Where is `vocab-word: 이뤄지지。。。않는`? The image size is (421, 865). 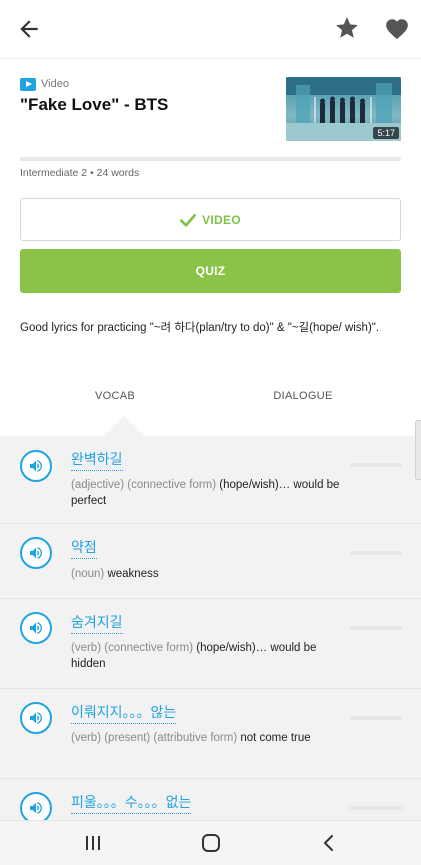 vocab-word: 이뤄지지。。。않는 is located at coordinates (124, 713).